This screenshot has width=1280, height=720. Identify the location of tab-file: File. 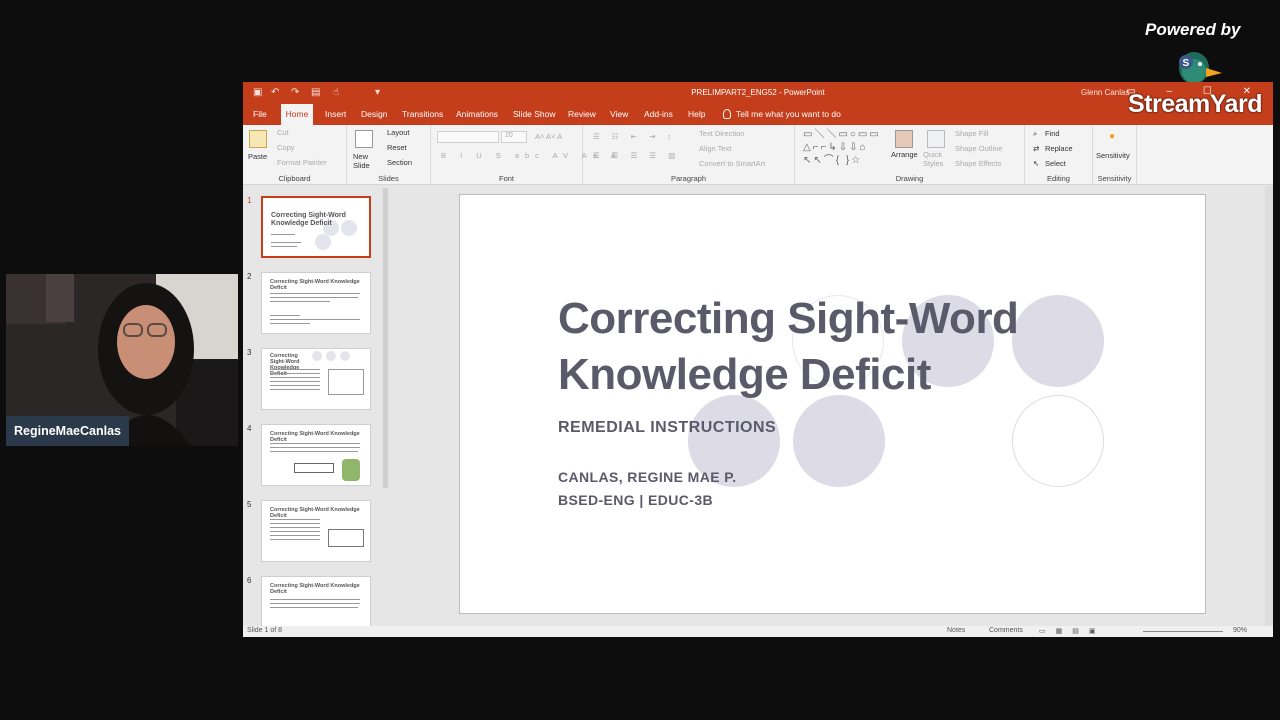
(260, 114).